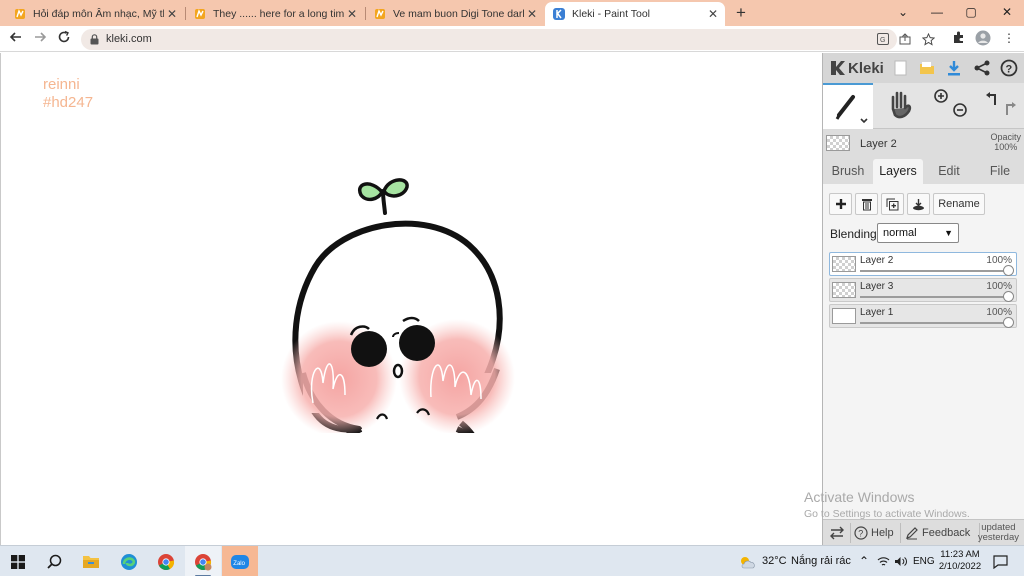  What do you see at coordinates (877, 286) in the screenshot?
I see `layer-name: Layer 3` at bounding box center [877, 286].